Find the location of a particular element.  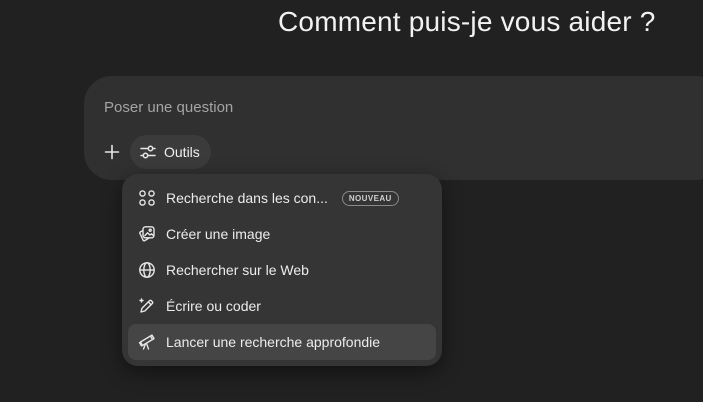

menu-item-deep-research: Lancer une recherche approfondie is located at coordinates (282, 342).